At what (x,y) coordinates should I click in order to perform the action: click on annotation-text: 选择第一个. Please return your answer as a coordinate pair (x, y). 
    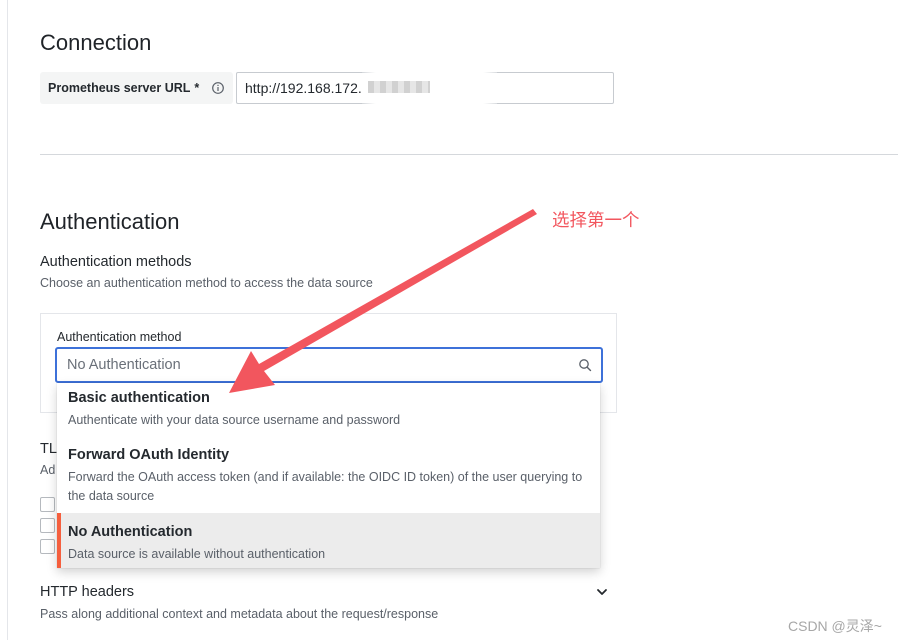
    Looking at the image, I should click on (596, 220).